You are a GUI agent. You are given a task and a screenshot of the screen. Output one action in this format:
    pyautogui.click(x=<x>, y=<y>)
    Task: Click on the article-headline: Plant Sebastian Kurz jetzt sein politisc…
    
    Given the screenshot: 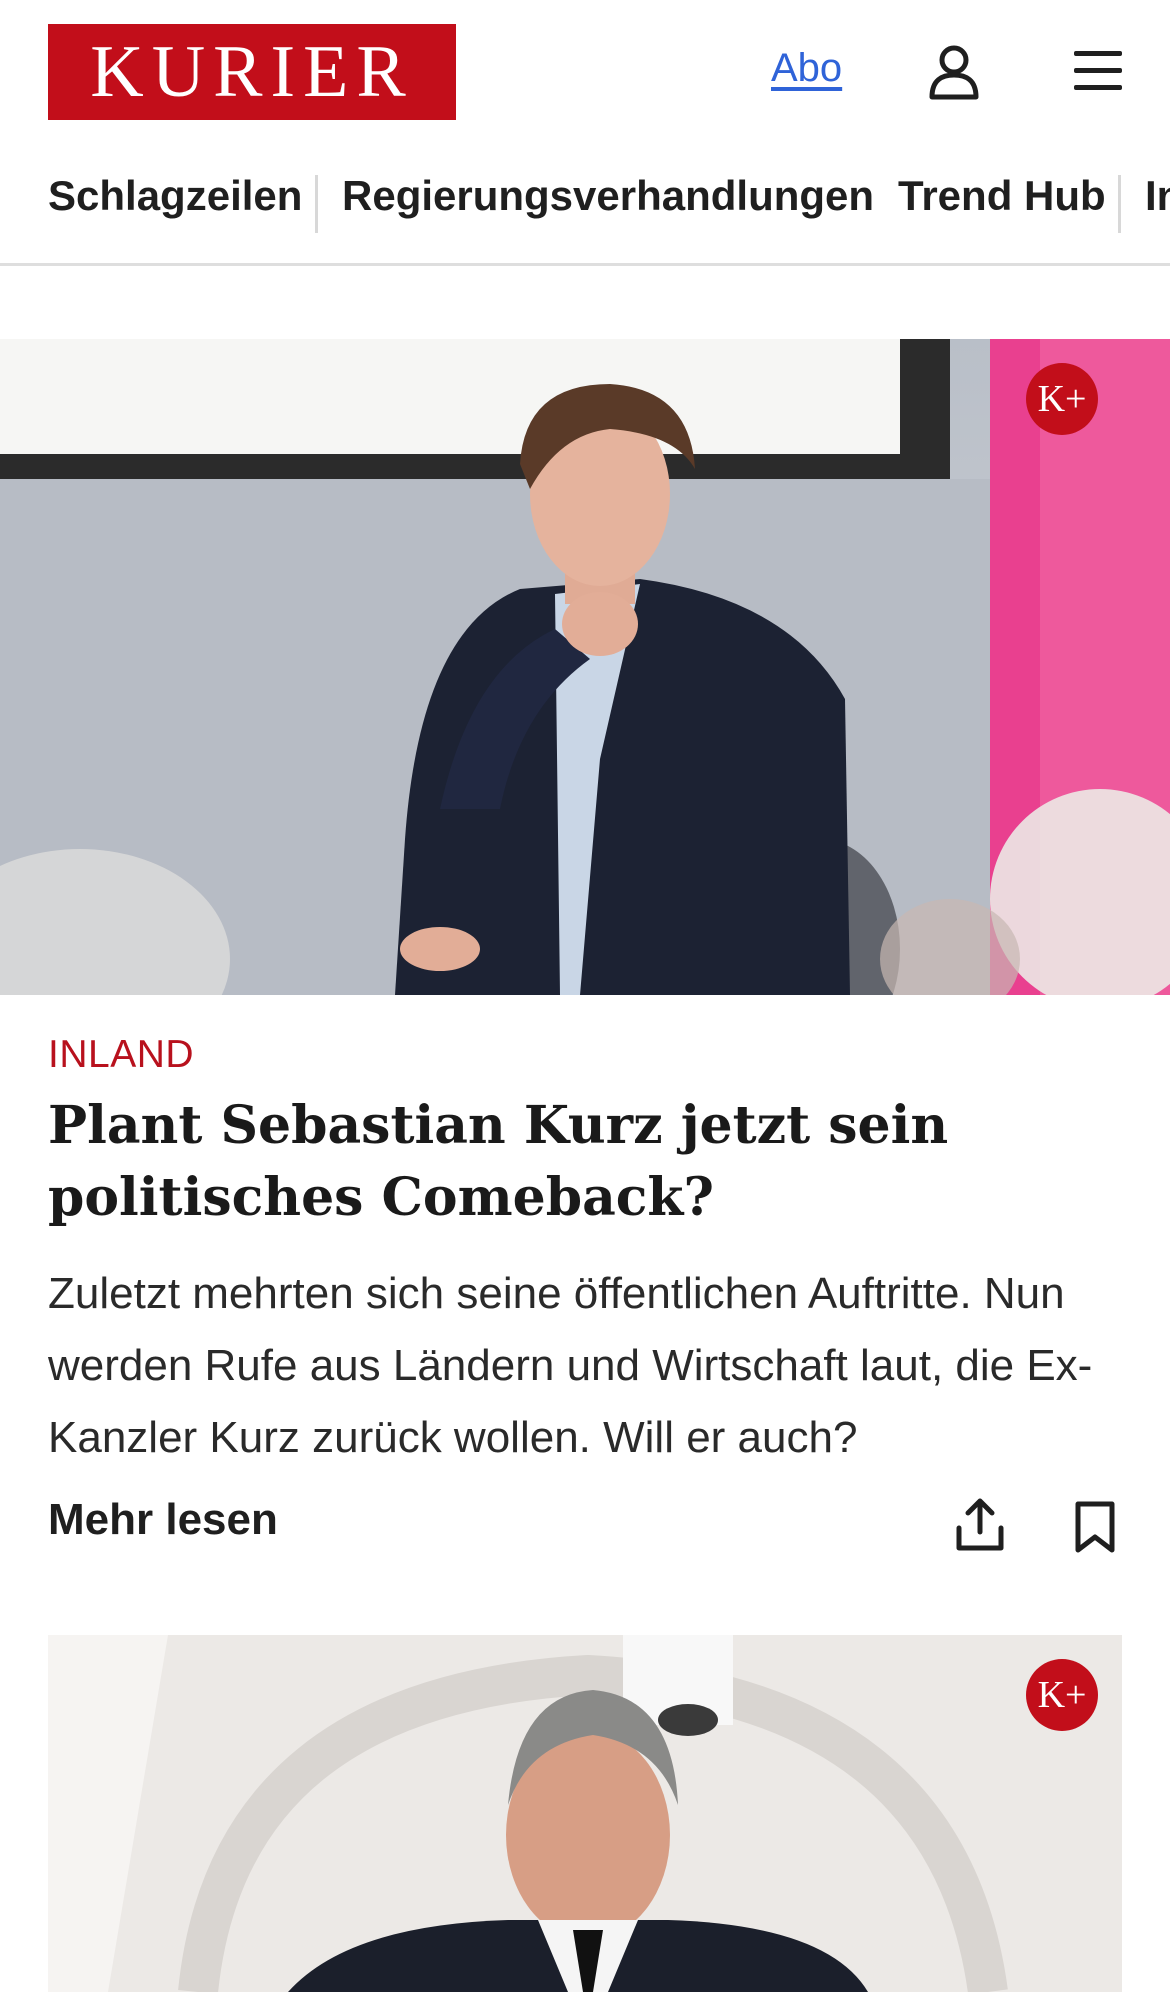 What is the action you would take?
    pyautogui.click(x=588, y=1162)
    